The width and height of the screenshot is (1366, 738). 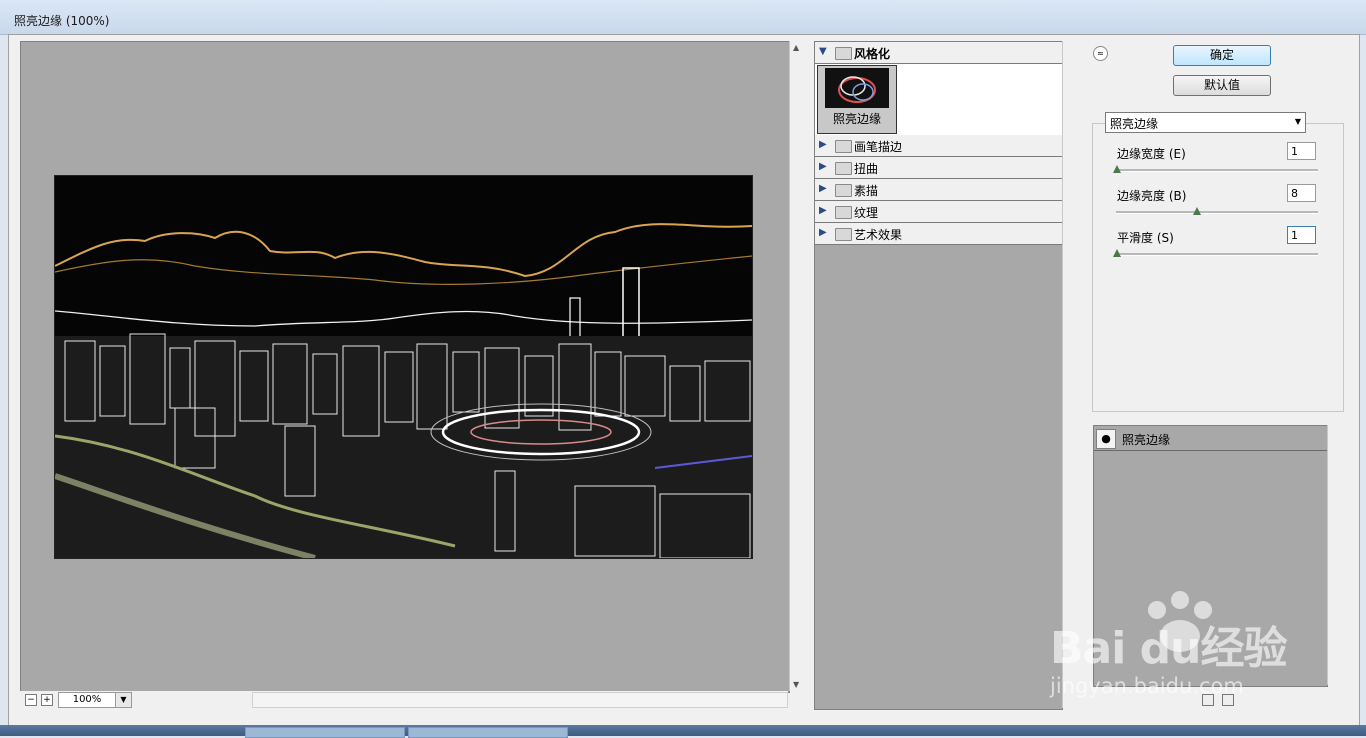 I want to click on filter-select-value: 照亮边缘, so click(x=1134, y=124).